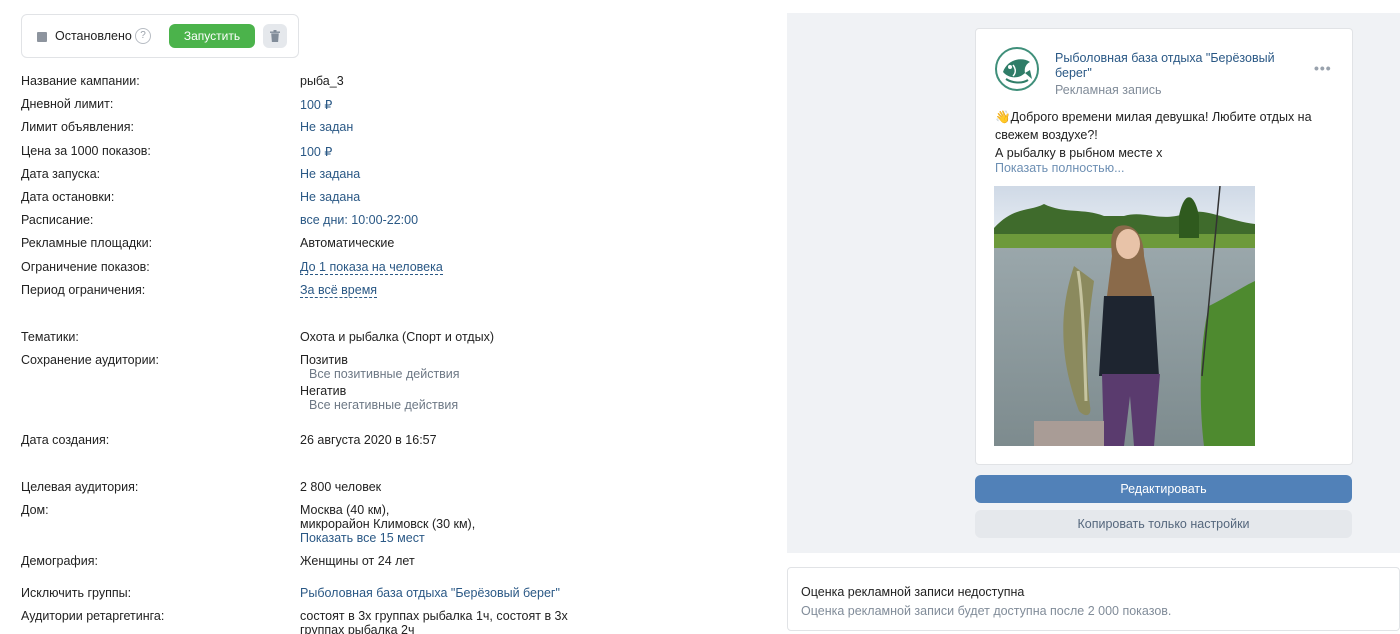 This screenshot has height=634, width=1400. Describe the element at coordinates (359, 220) in the screenshot. I see `schedule-link: все дни: 10:00-22:00` at that location.